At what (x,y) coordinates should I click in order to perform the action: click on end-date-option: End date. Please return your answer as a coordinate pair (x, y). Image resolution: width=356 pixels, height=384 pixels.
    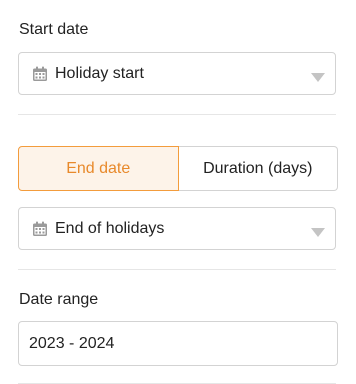
    Looking at the image, I should click on (98, 168).